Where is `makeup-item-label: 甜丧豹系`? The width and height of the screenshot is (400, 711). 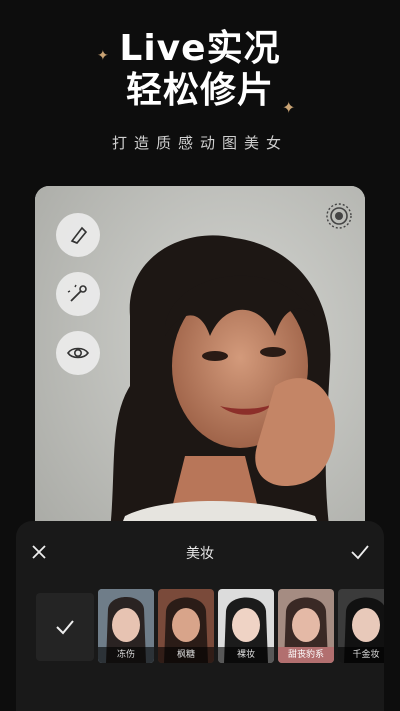 makeup-item-label: 甜丧豹系 is located at coordinates (306, 655).